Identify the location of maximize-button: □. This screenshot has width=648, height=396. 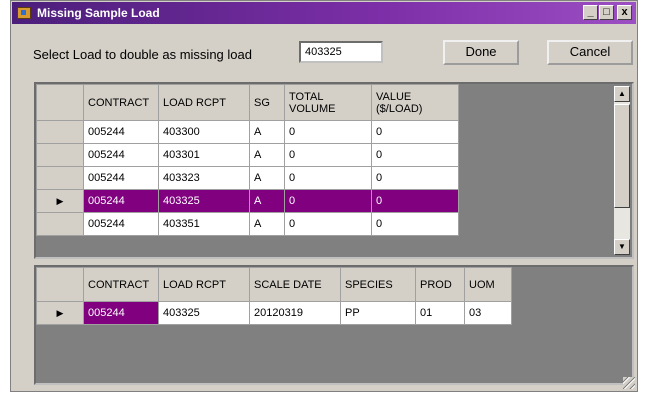
(606, 12).